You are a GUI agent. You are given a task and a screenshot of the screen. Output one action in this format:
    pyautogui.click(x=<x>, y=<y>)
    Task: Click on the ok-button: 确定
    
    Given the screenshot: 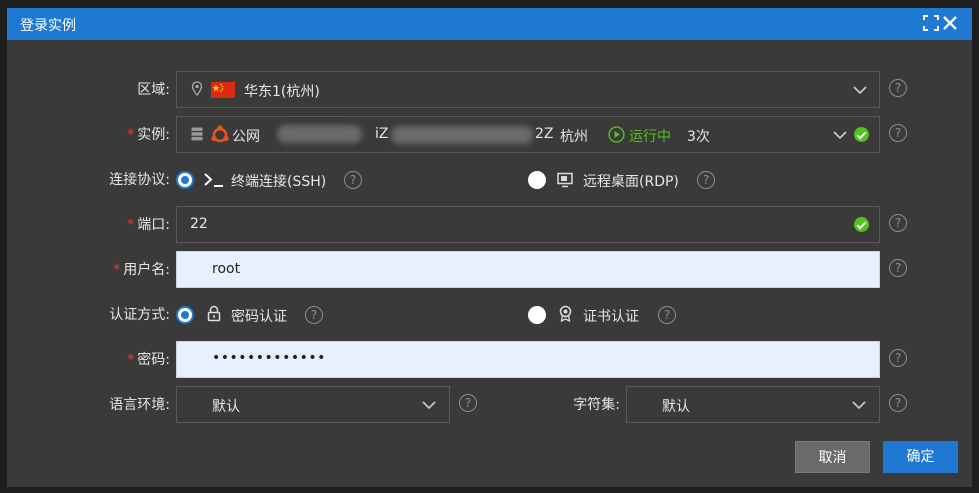 What is the action you would take?
    pyautogui.click(x=920, y=457)
    